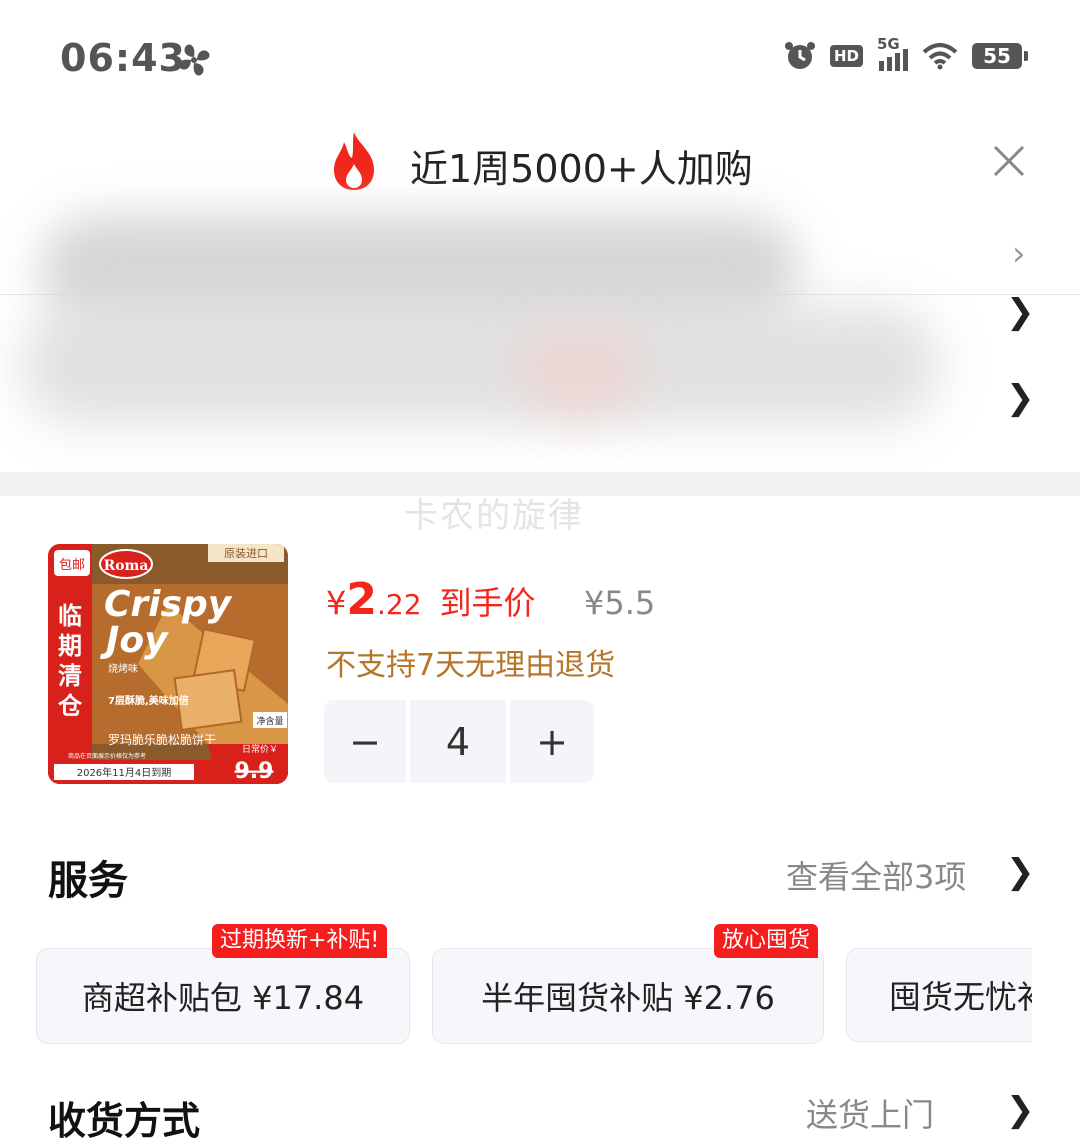  I want to click on service-tag: 放心囤货, so click(766, 941).